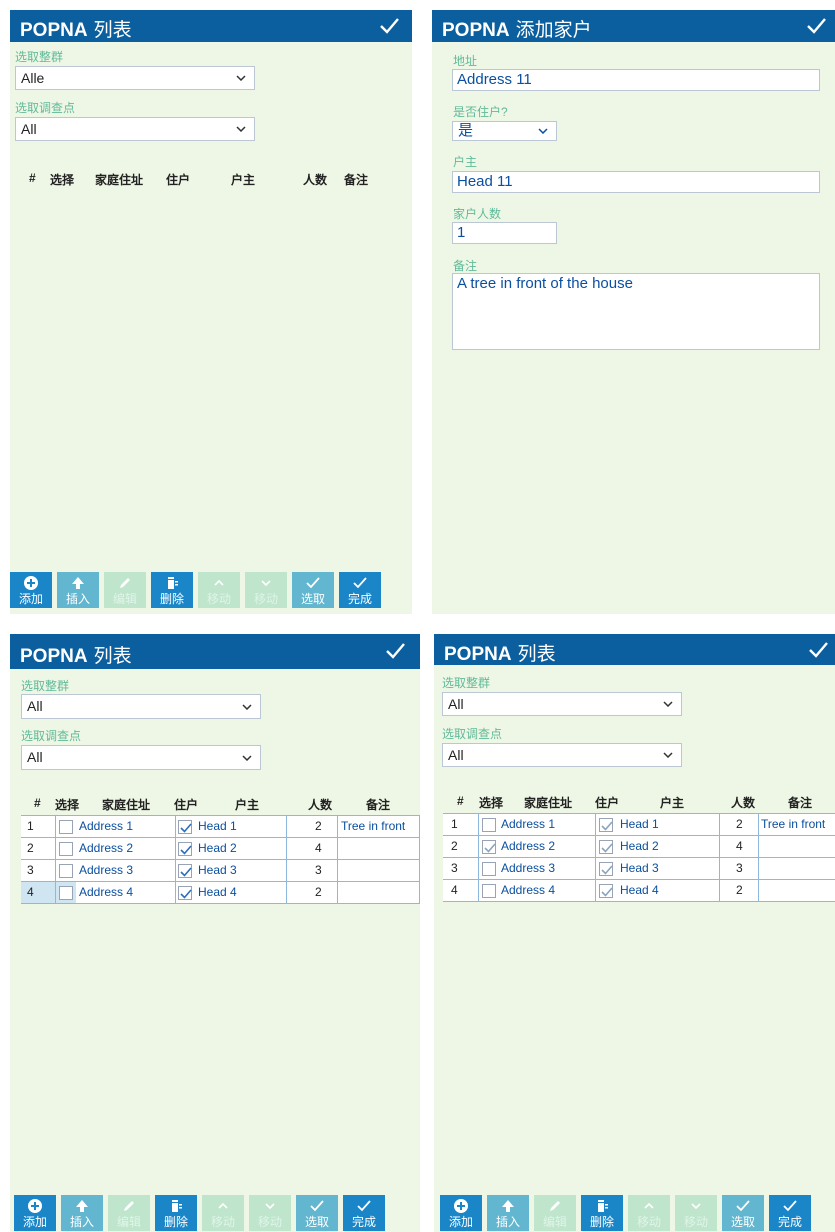  What do you see at coordinates (135, 78) in the screenshot?
I see `cluster-select: Alle` at bounding box center [135, 78].